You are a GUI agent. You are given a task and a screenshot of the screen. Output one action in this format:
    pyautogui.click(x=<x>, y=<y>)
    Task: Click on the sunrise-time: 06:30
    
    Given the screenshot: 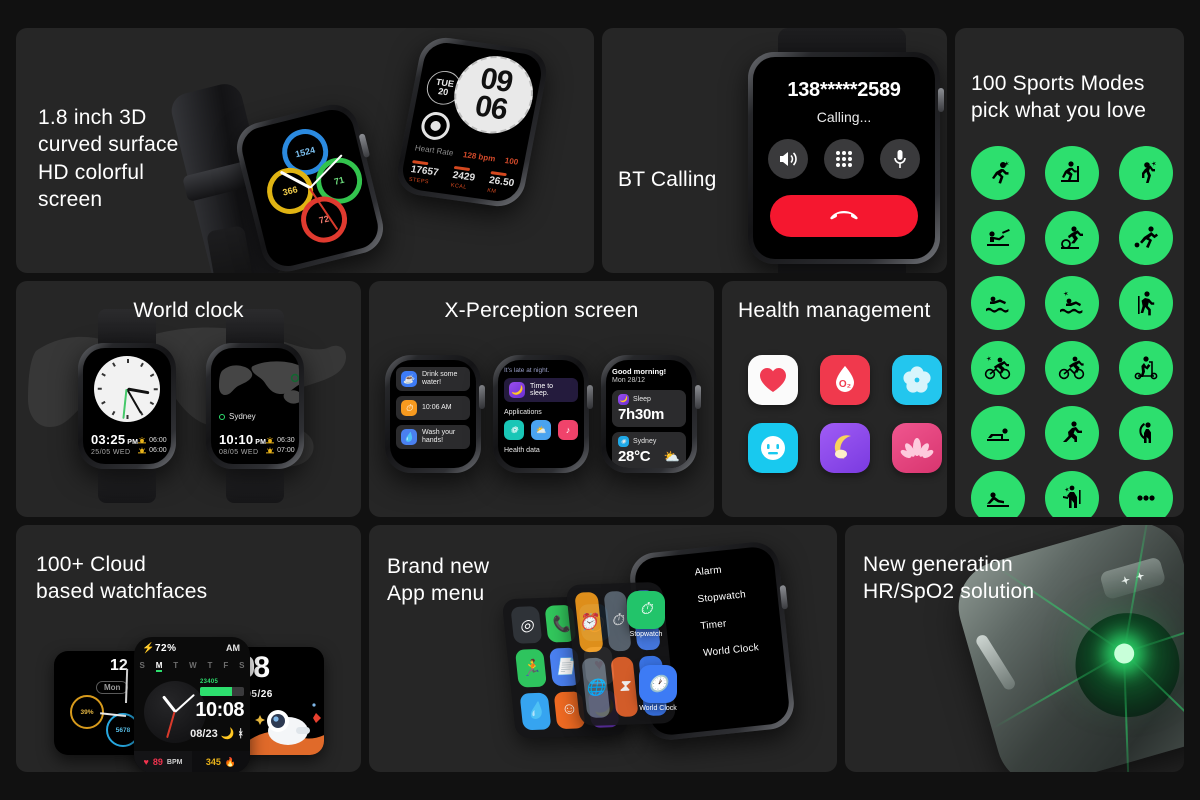 What is the action you would take?
    pyautogui.click(x=286, y=440)
    